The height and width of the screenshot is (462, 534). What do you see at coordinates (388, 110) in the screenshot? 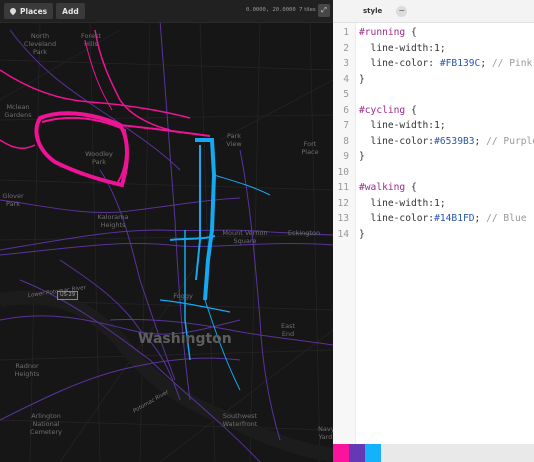
I see `code-text: #cycling {` at bounding box center [388, 110].